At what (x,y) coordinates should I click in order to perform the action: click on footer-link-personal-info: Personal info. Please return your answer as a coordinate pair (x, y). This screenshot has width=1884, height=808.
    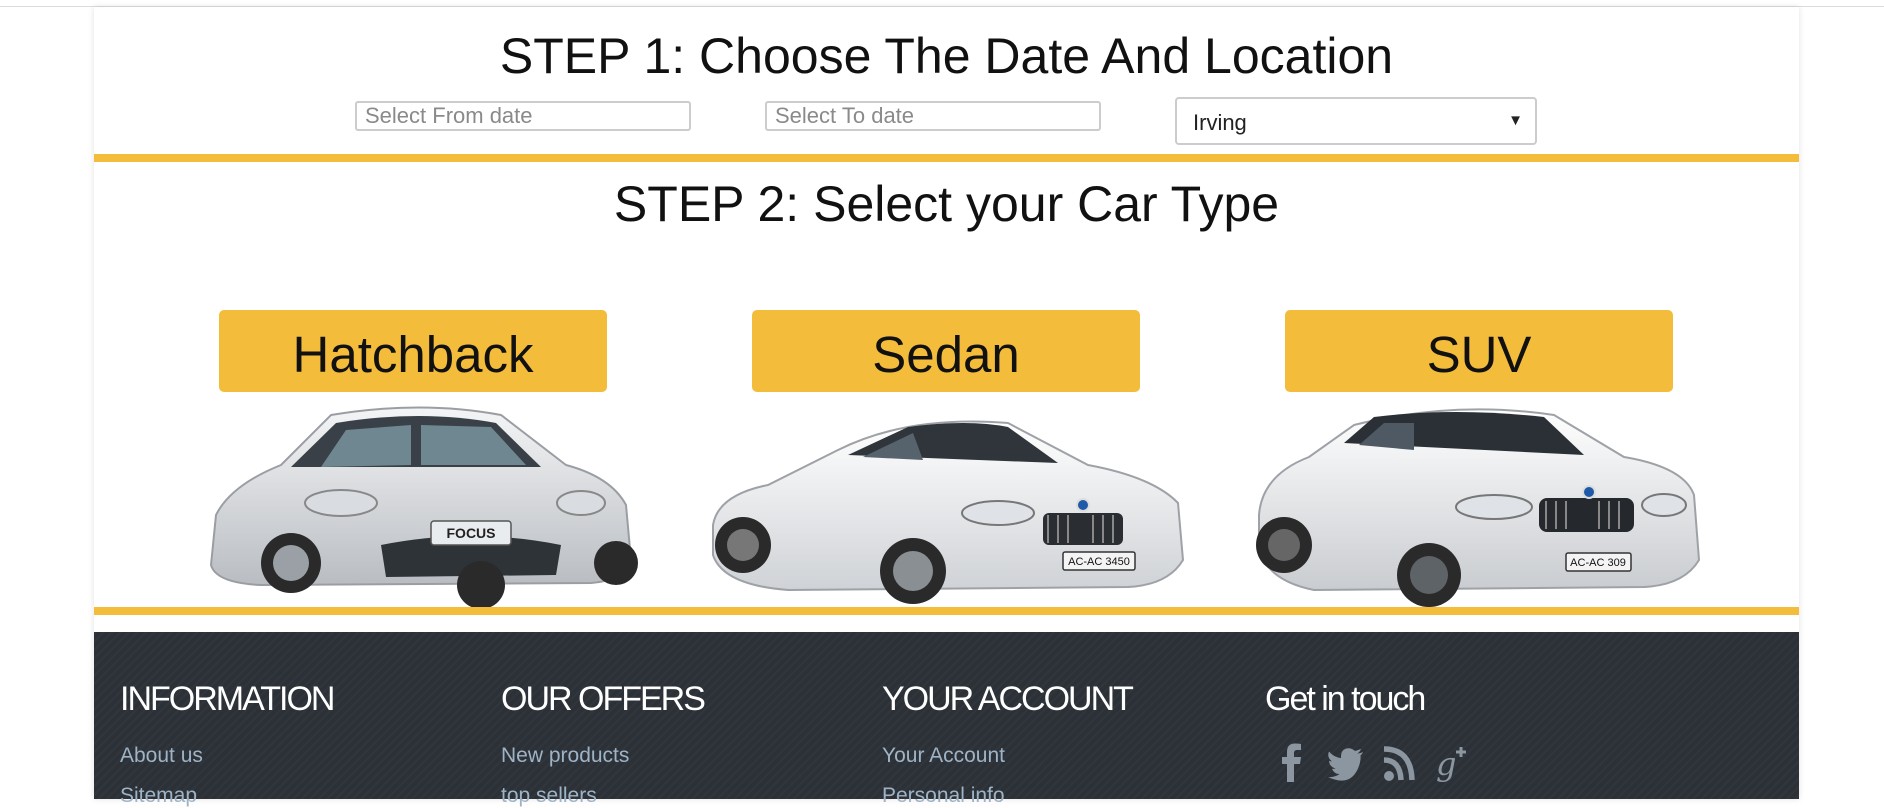
    Looking at the image, I should click on (943, 796).